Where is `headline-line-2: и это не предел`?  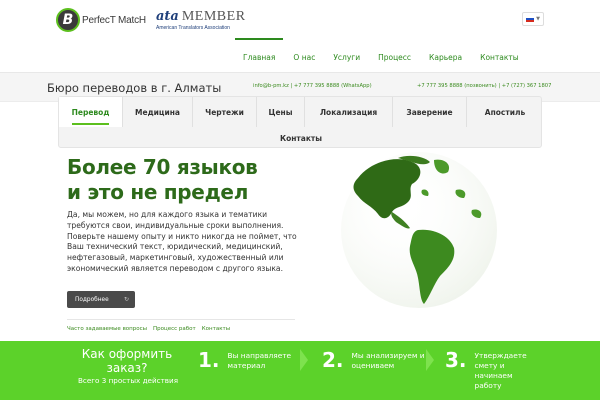
headline-line-2: и это не предел is located at coordinates (158, 192).